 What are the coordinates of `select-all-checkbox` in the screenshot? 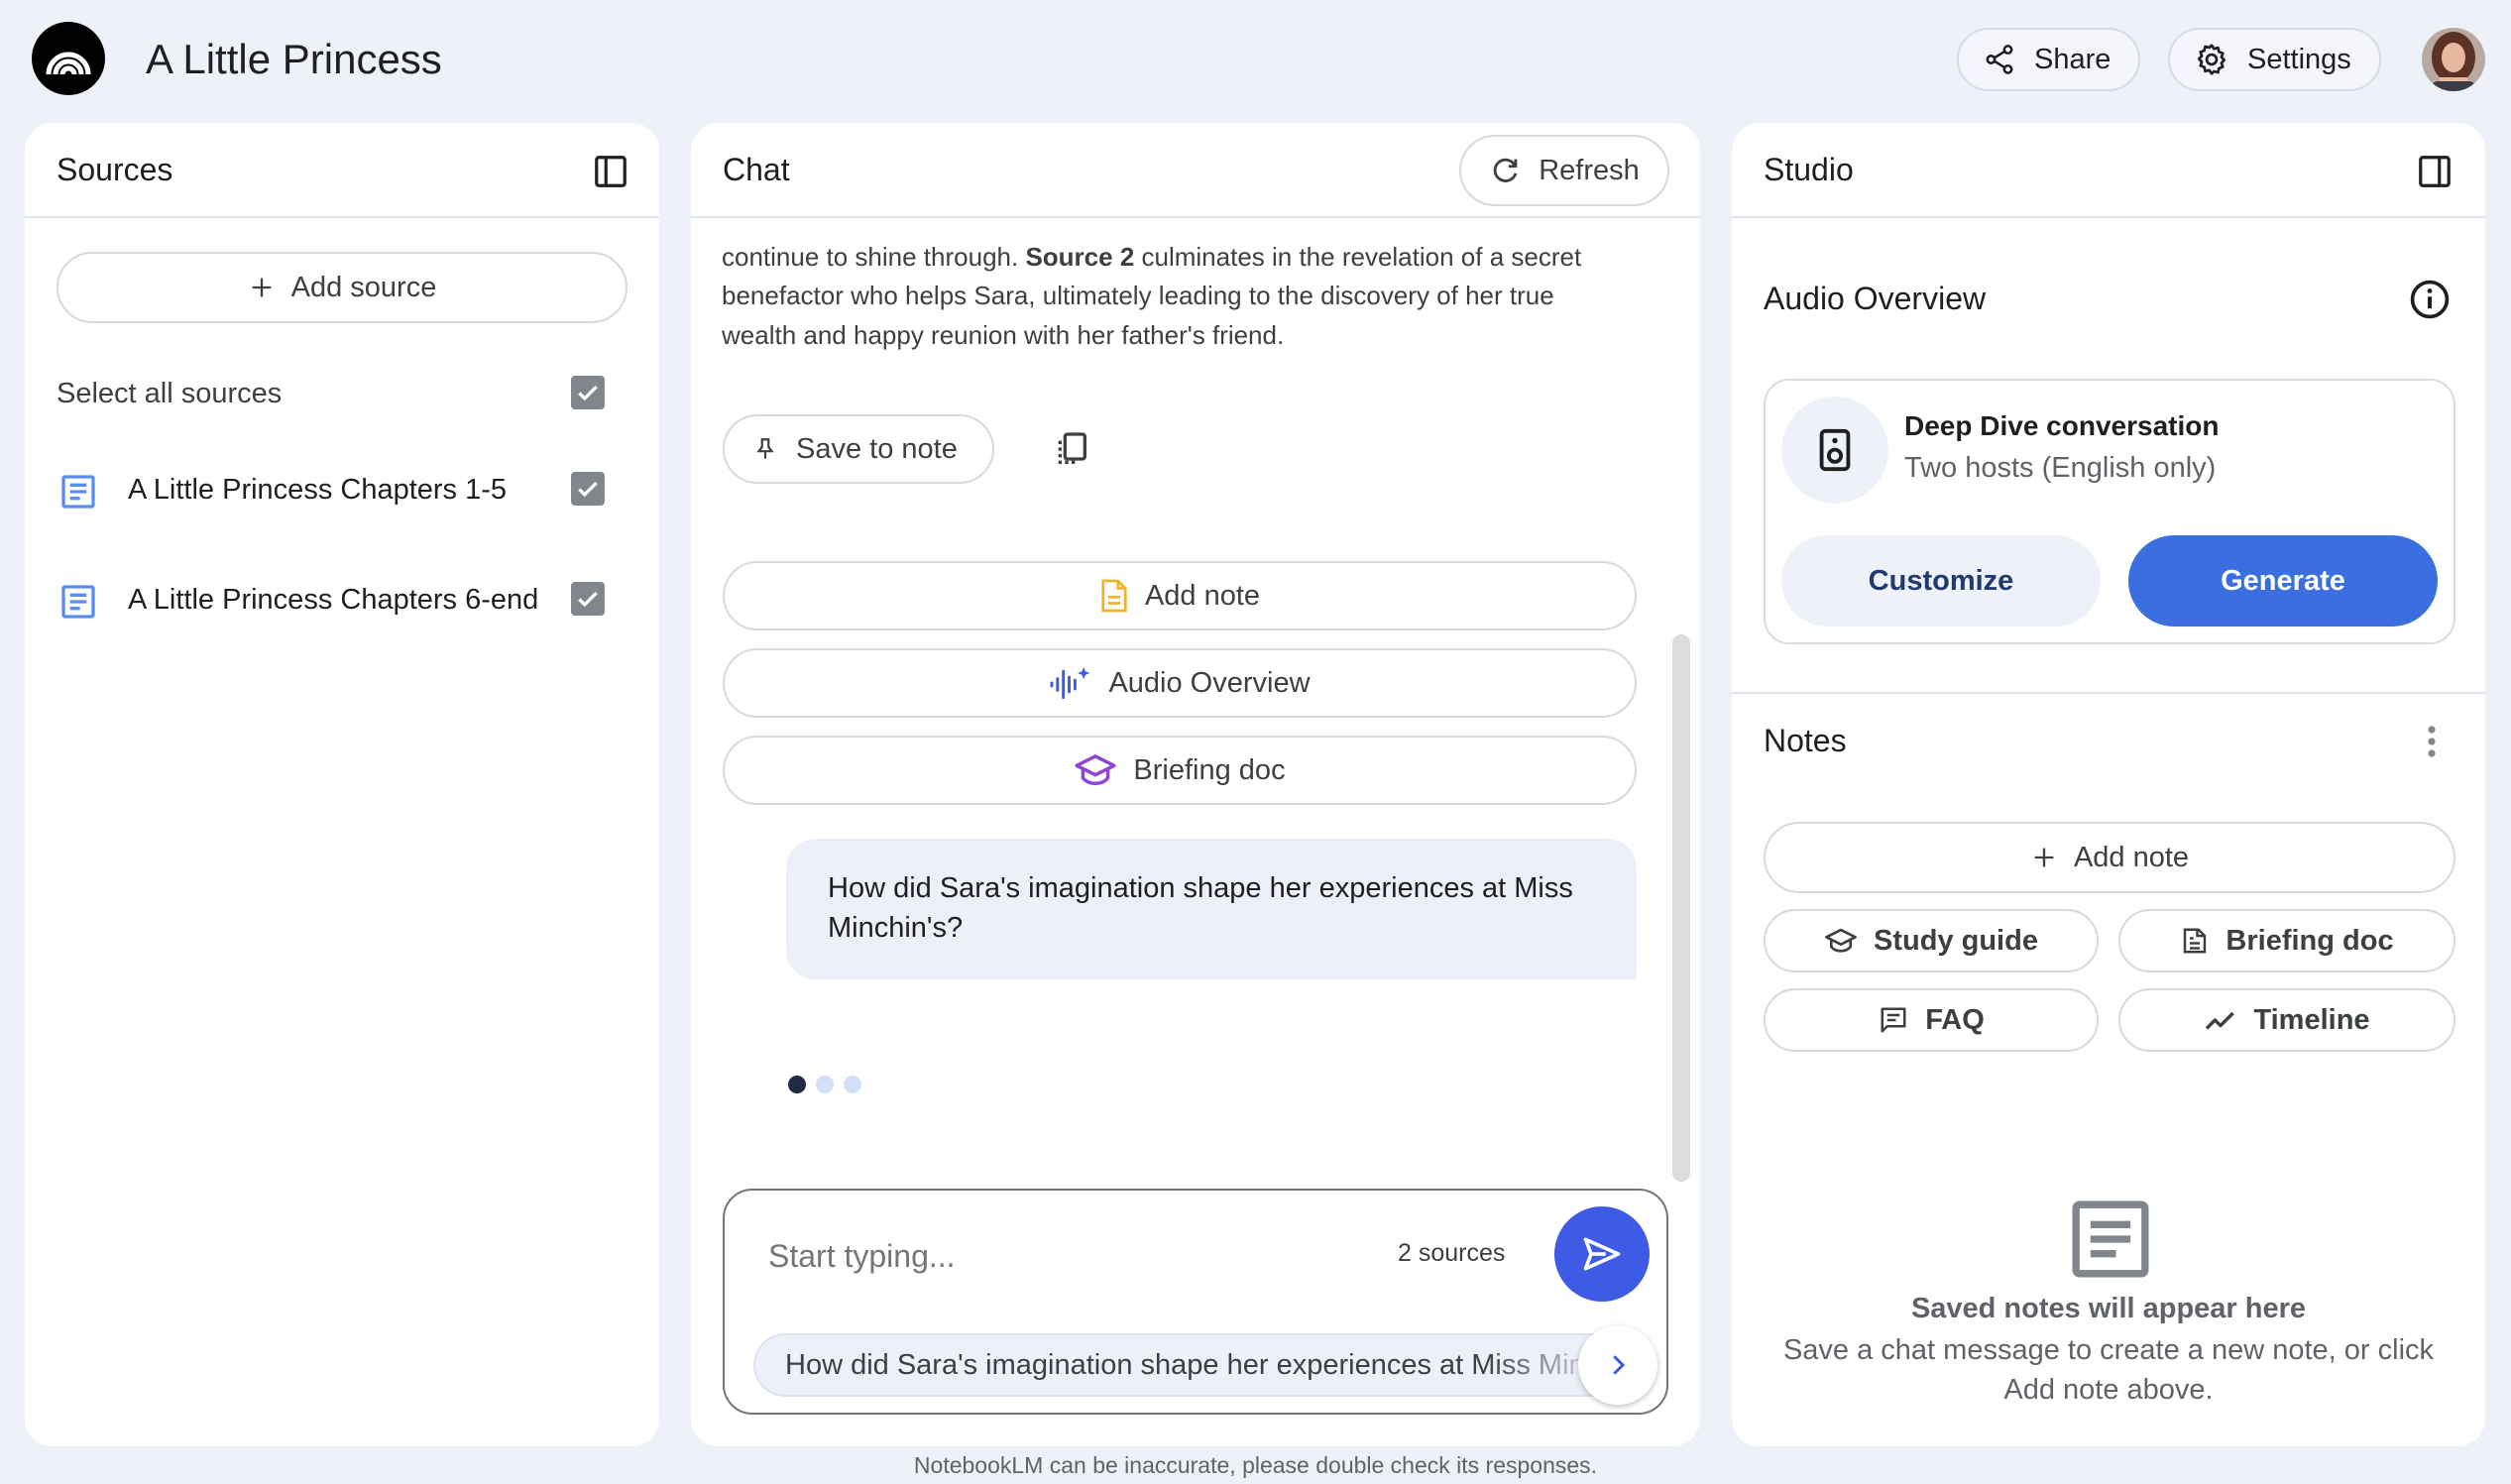 It's located at (588, 392).